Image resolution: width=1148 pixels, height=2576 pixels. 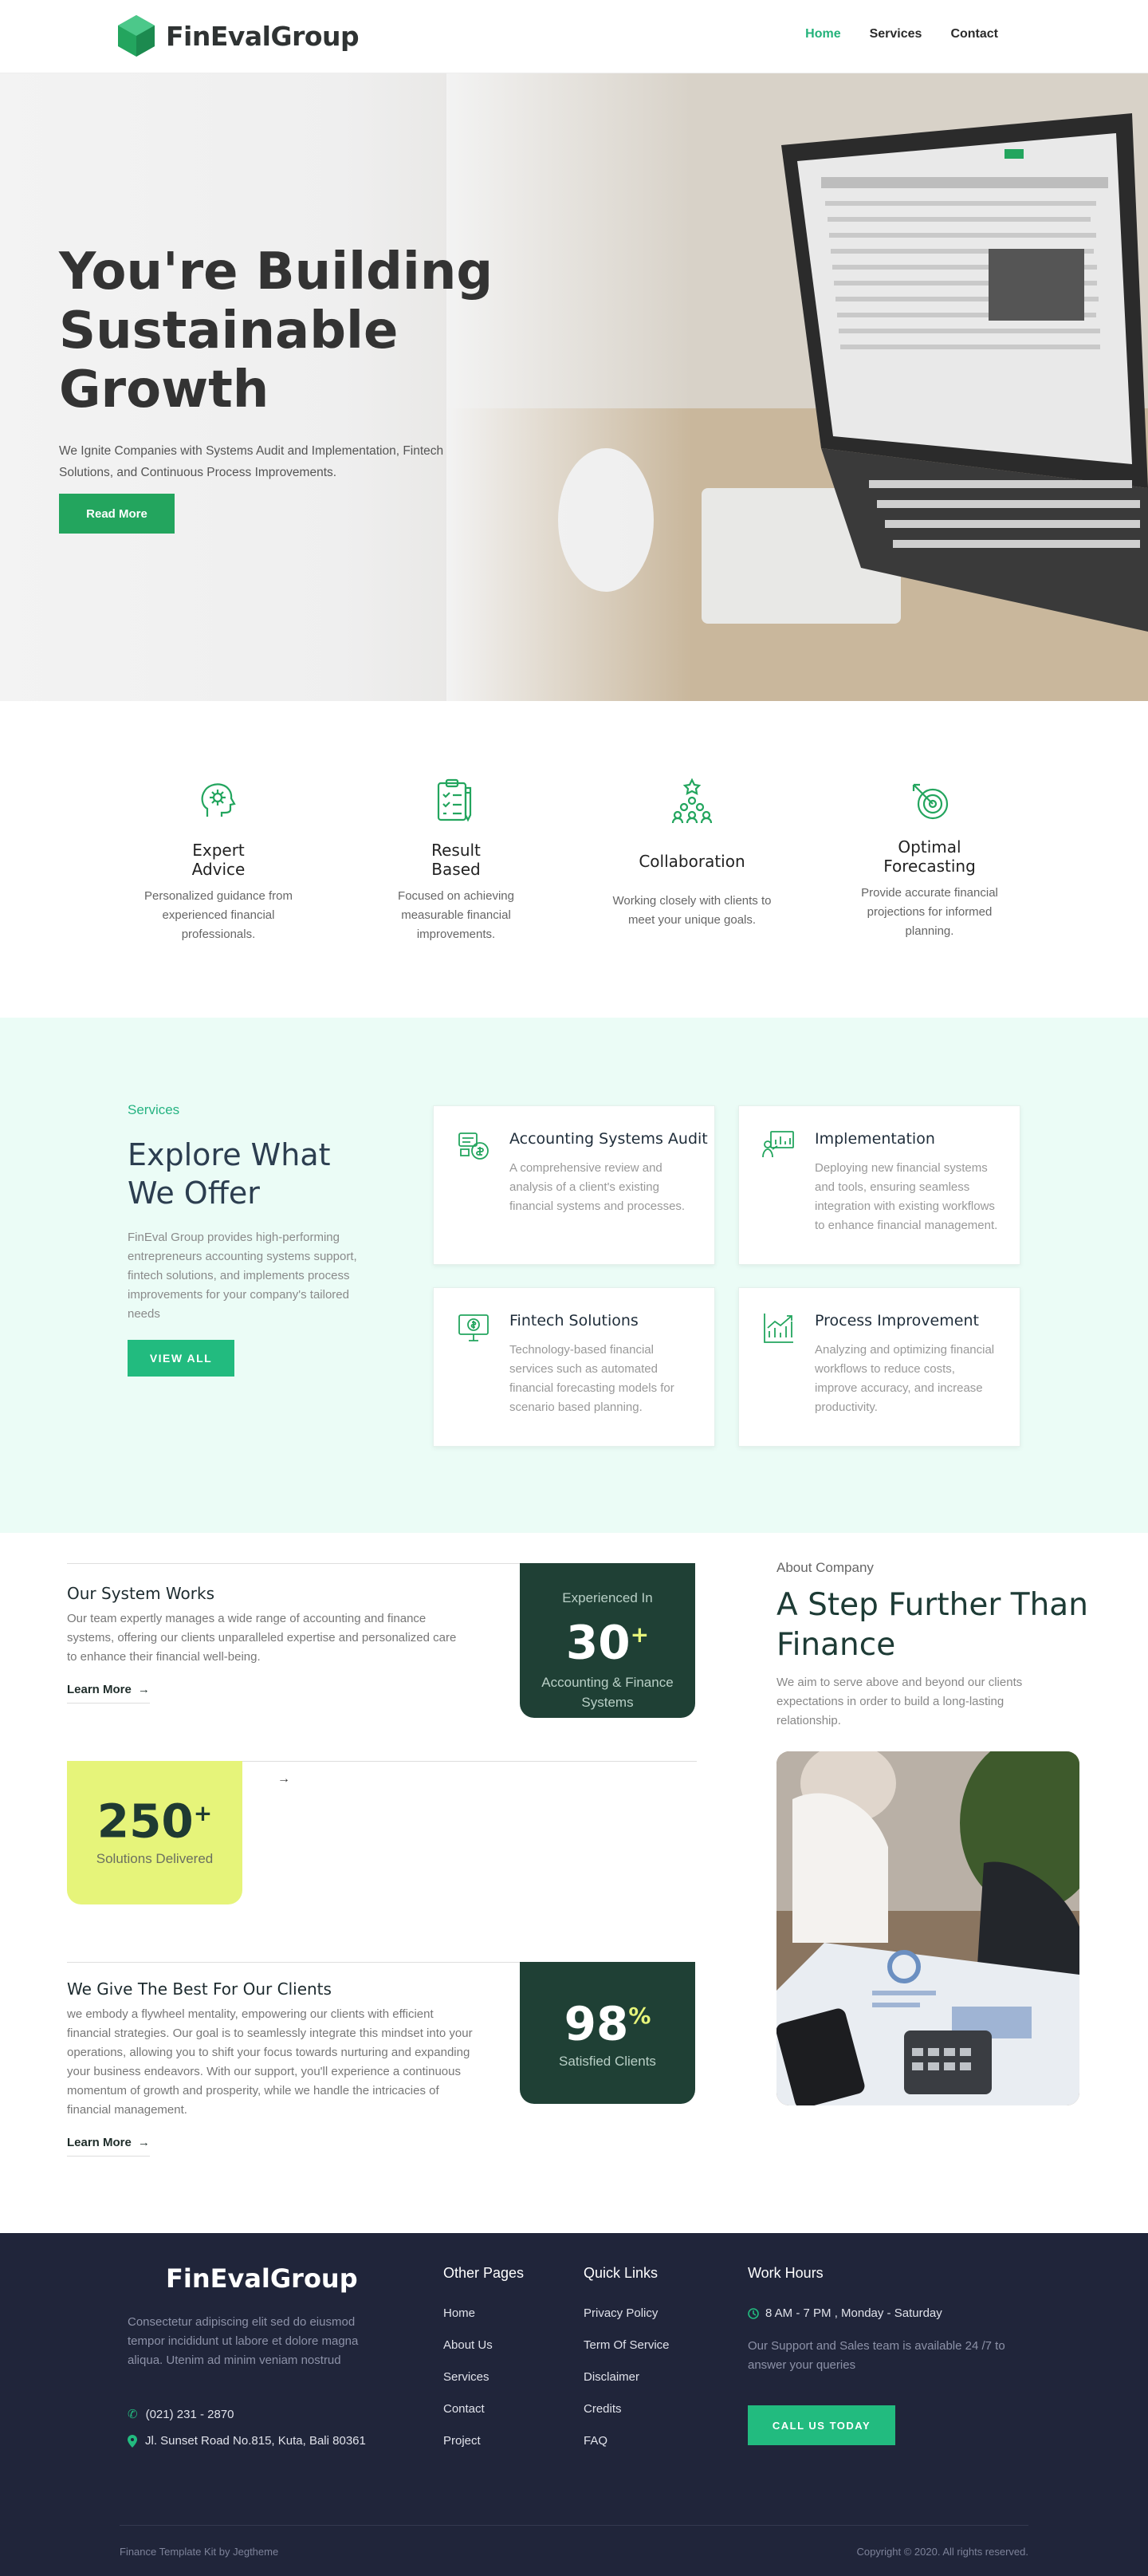 What do you see at coordinates (140, 1593) in the screenshot?
I see `system-title: Our System Works` at bounding box center [140, 1593].